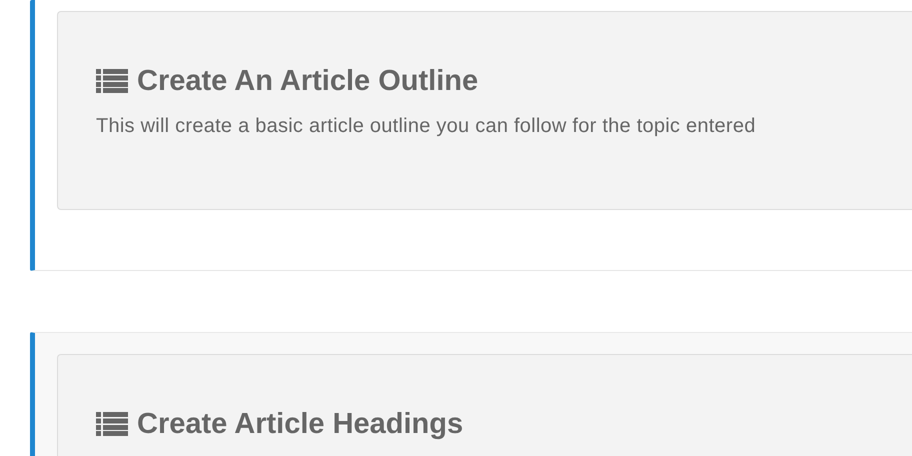 Image resolution: width=912 pixels, height=456 pixels. What do you see at coordinates (300, 424) in the screenshot?
I see `card-title: Create Article Headings` at bounding box center [300, 424].